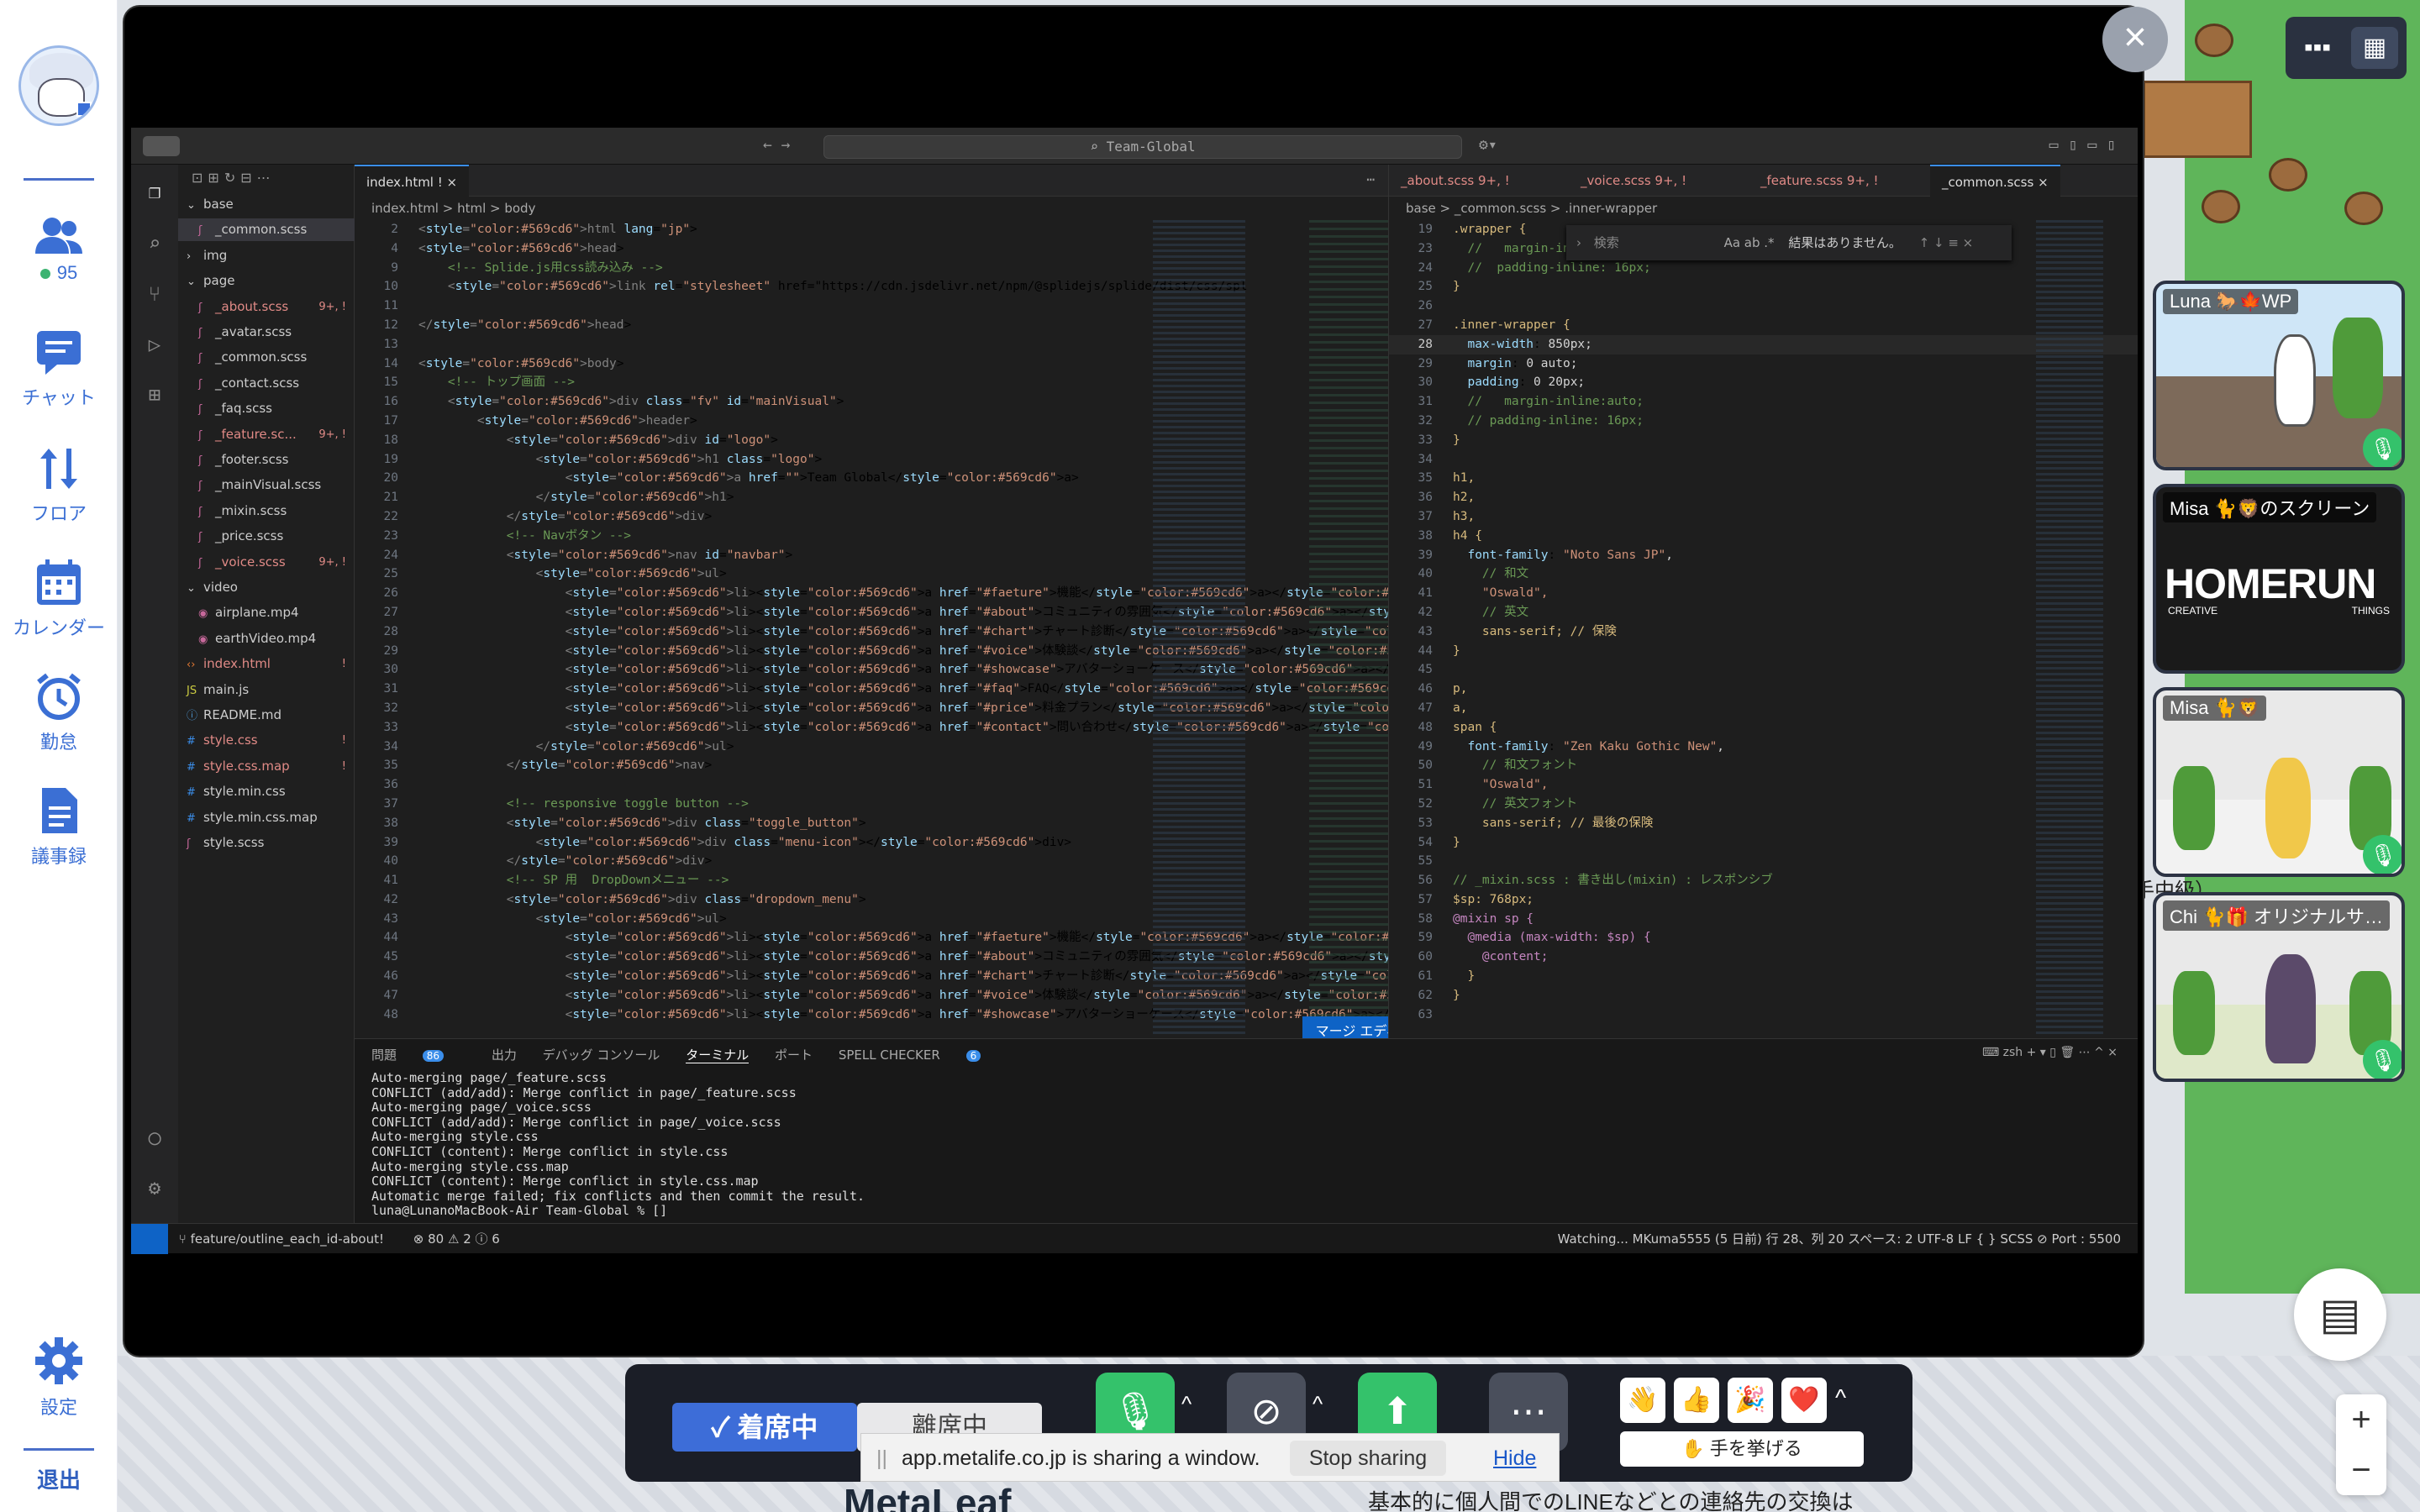  I want to click on exit-button: 退出, so click(59, 1478).